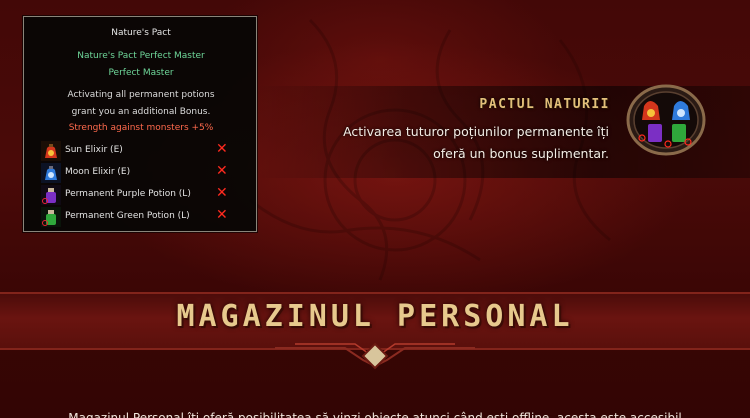 This screenshot has width=750, height=418. What do you see at coordinates (141, 112) in the screenshot?
I see `tooltip-desc-line-2: grant you an additional Bonus.` at bounding box center [141, 112].